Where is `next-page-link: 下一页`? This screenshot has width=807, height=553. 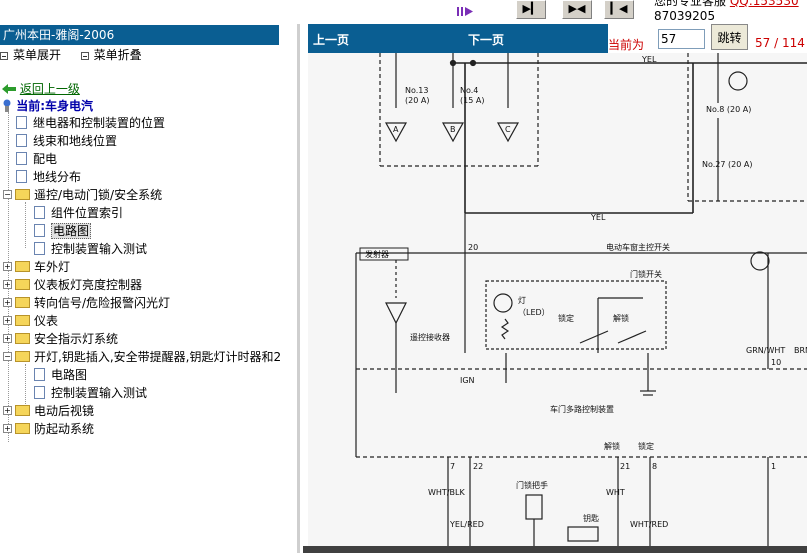 next-page-link: 下一页 is located at coordinates (486, 39).